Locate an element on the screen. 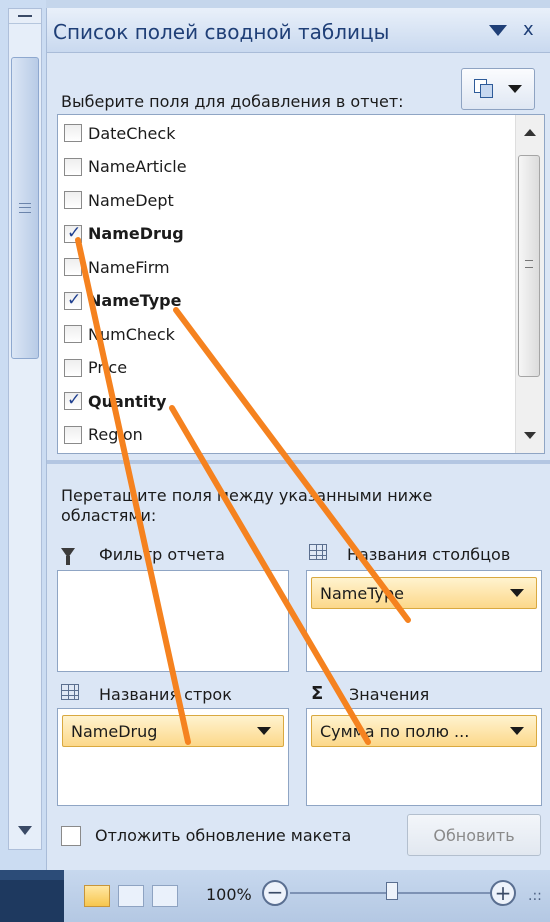  pane-title: Список полей сводной таблицы is located at coordinates (221, 32).